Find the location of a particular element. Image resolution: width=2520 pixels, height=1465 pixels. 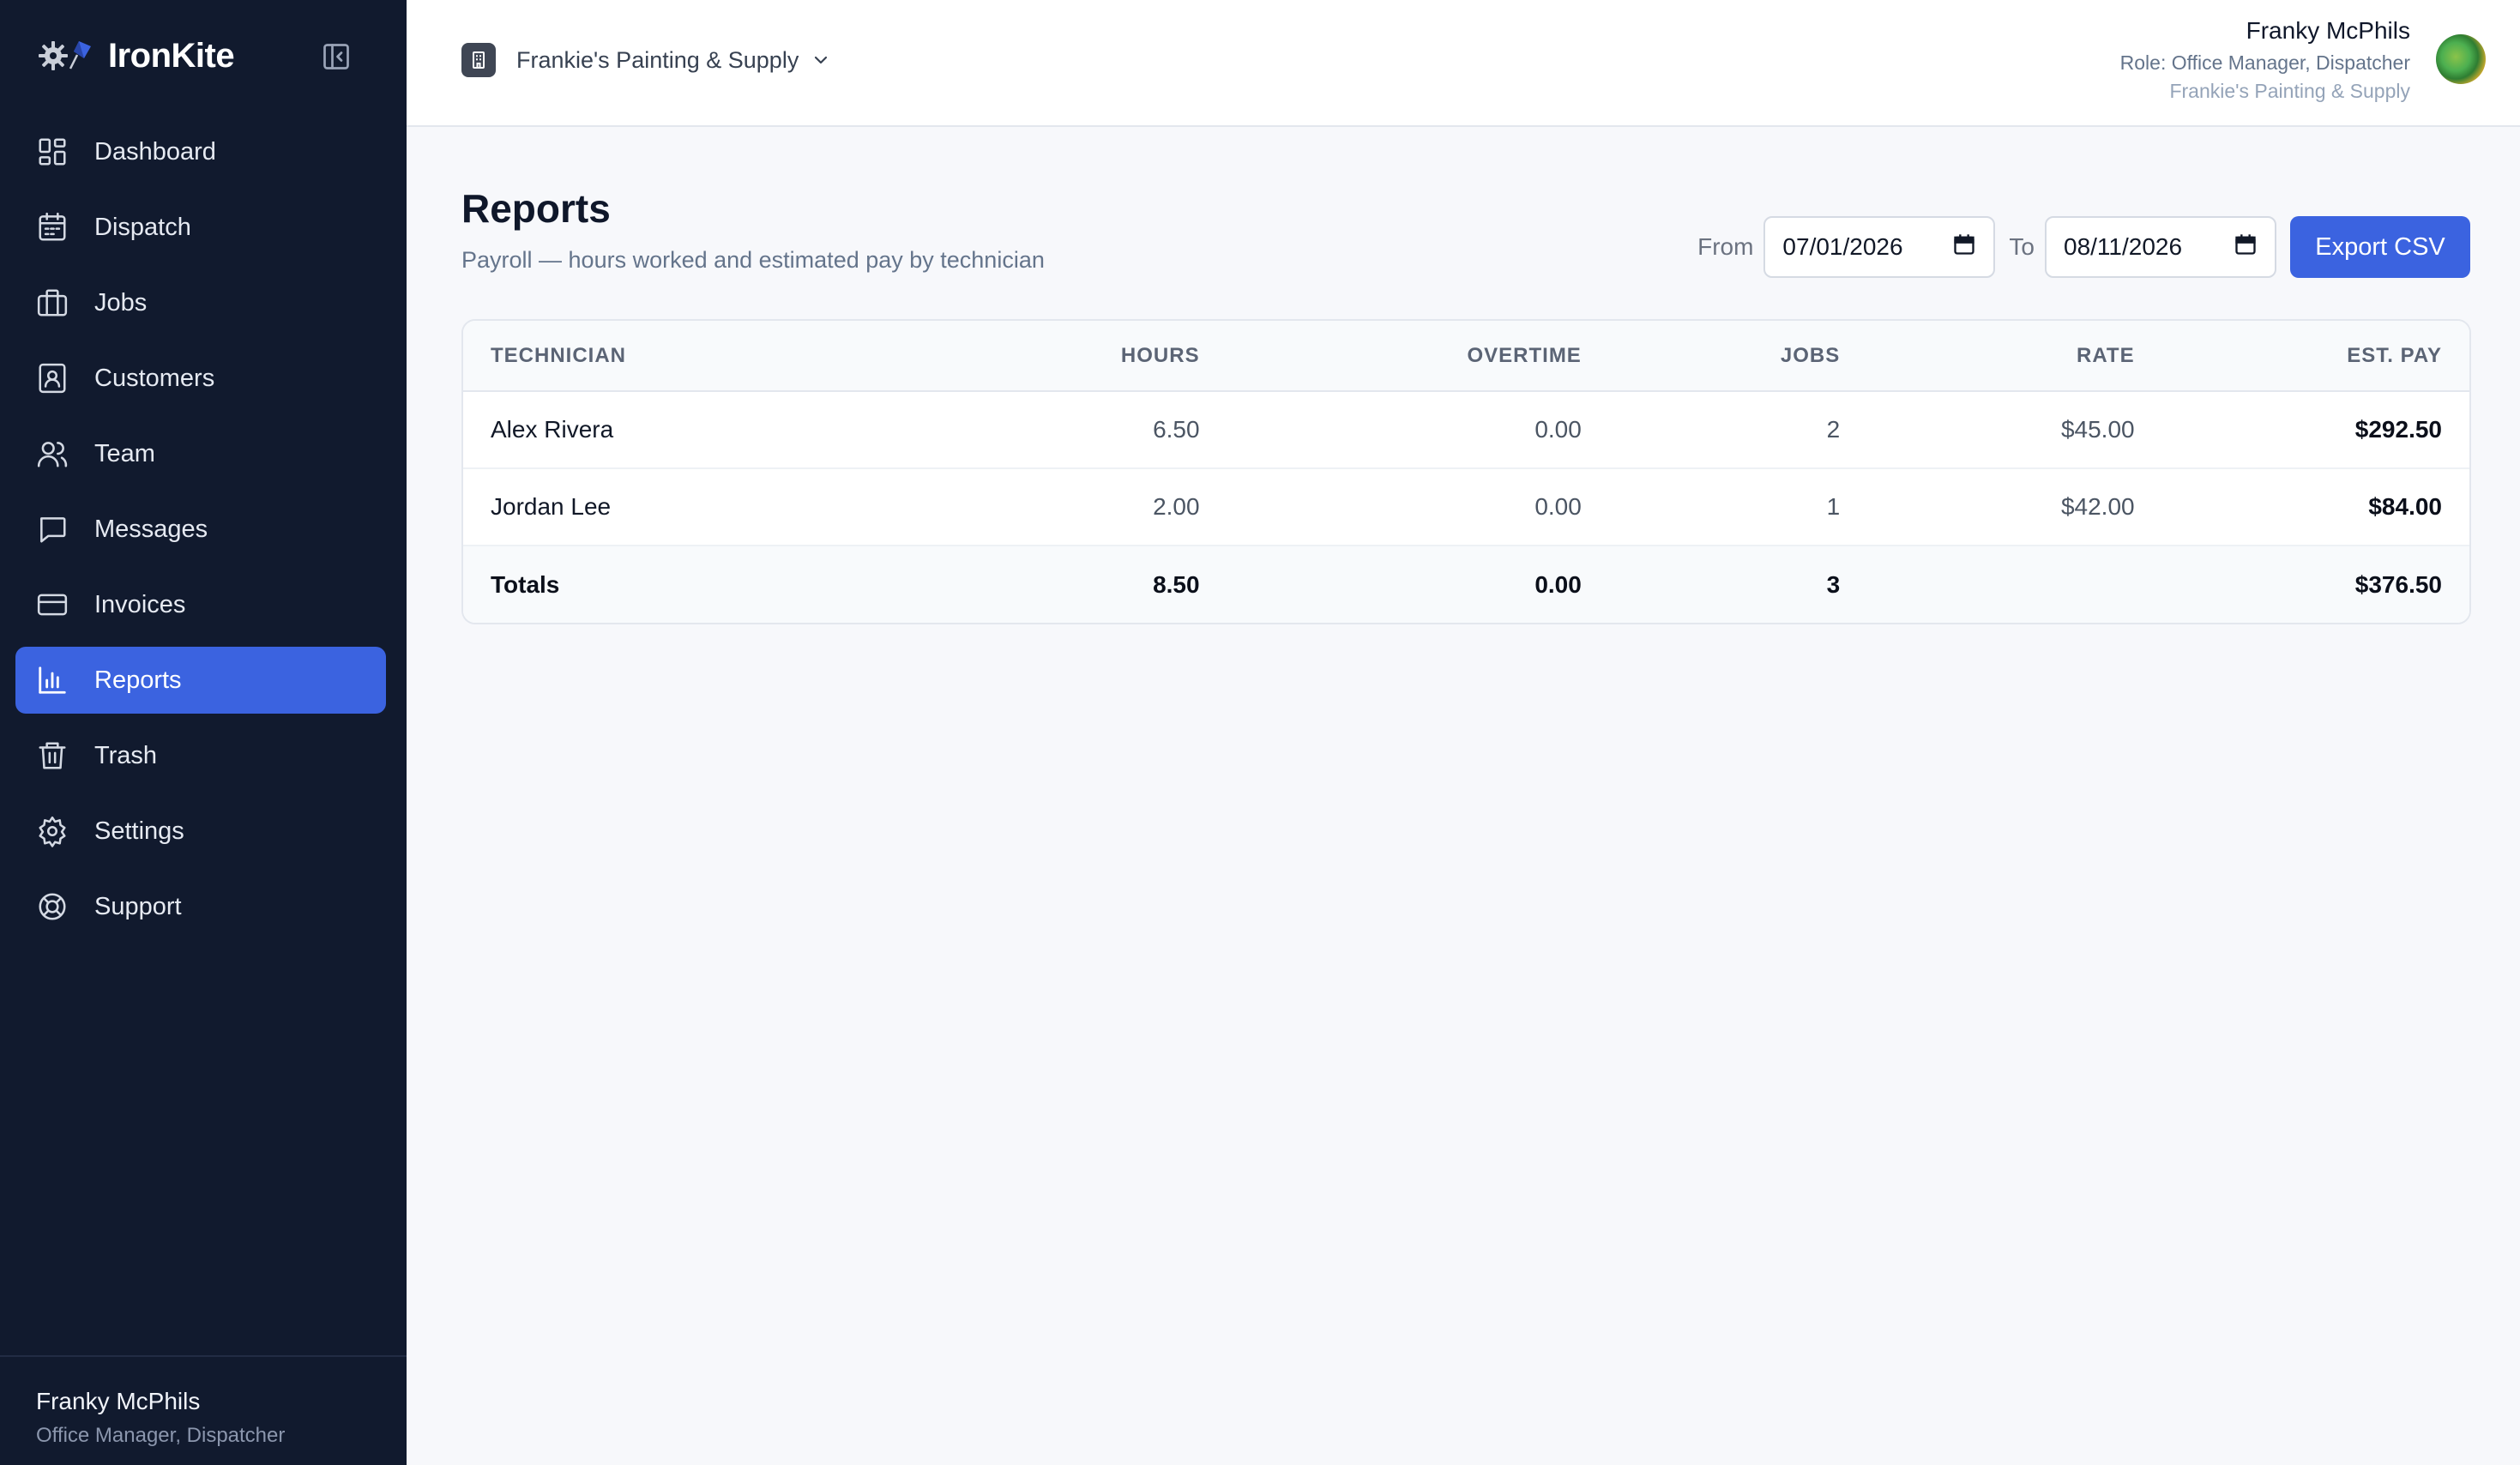

table-row: Alex Rivera 6.50 0.00 2 $45.00 $292.50 is located at coordinates (1466, 430).